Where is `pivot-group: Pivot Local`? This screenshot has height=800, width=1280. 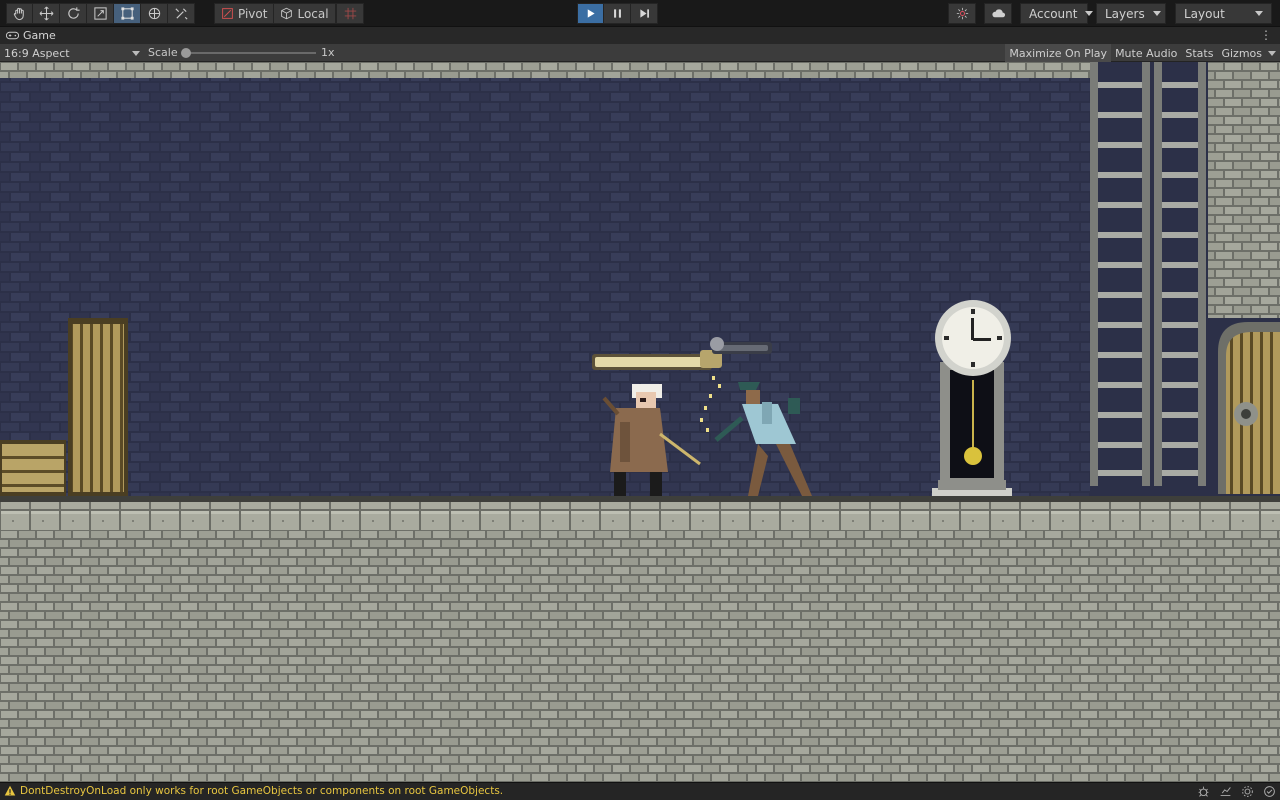 pivot-group: Pivot Local is located at coordinates (275, 13).